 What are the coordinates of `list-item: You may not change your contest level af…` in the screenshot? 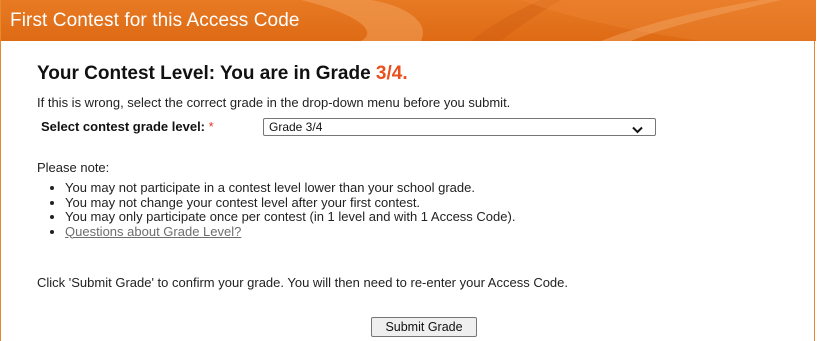 It's located at (290, 203).